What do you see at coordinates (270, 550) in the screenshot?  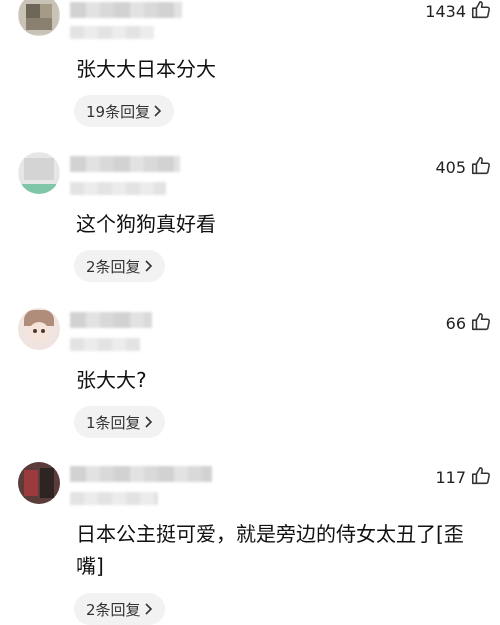 I see `comment-text: 日本公主挺可爱，就是旁边的侍女太丑了[歪嘴]` at bounding box center [270, 550].